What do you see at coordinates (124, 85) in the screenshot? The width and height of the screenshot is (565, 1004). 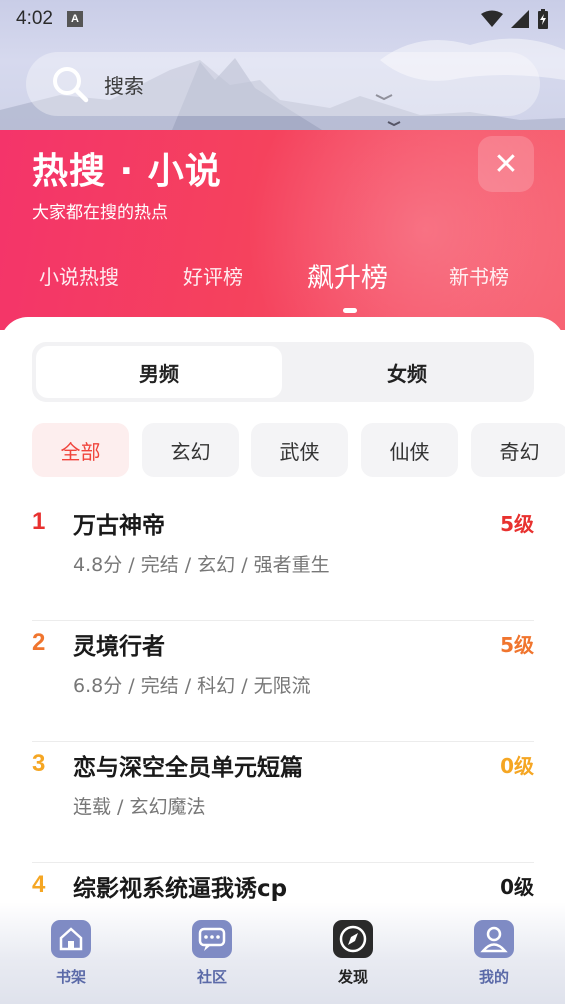 I see `search-placeholder: 搜索` at bounding box center [124, 85].